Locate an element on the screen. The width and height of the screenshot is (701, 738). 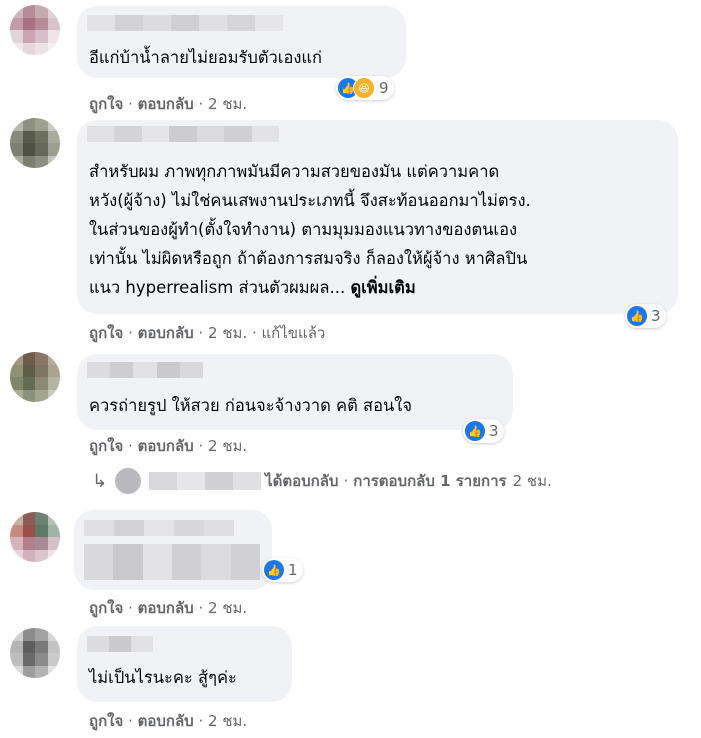
reaction-count: 9 is located at coordinates (384, 88).